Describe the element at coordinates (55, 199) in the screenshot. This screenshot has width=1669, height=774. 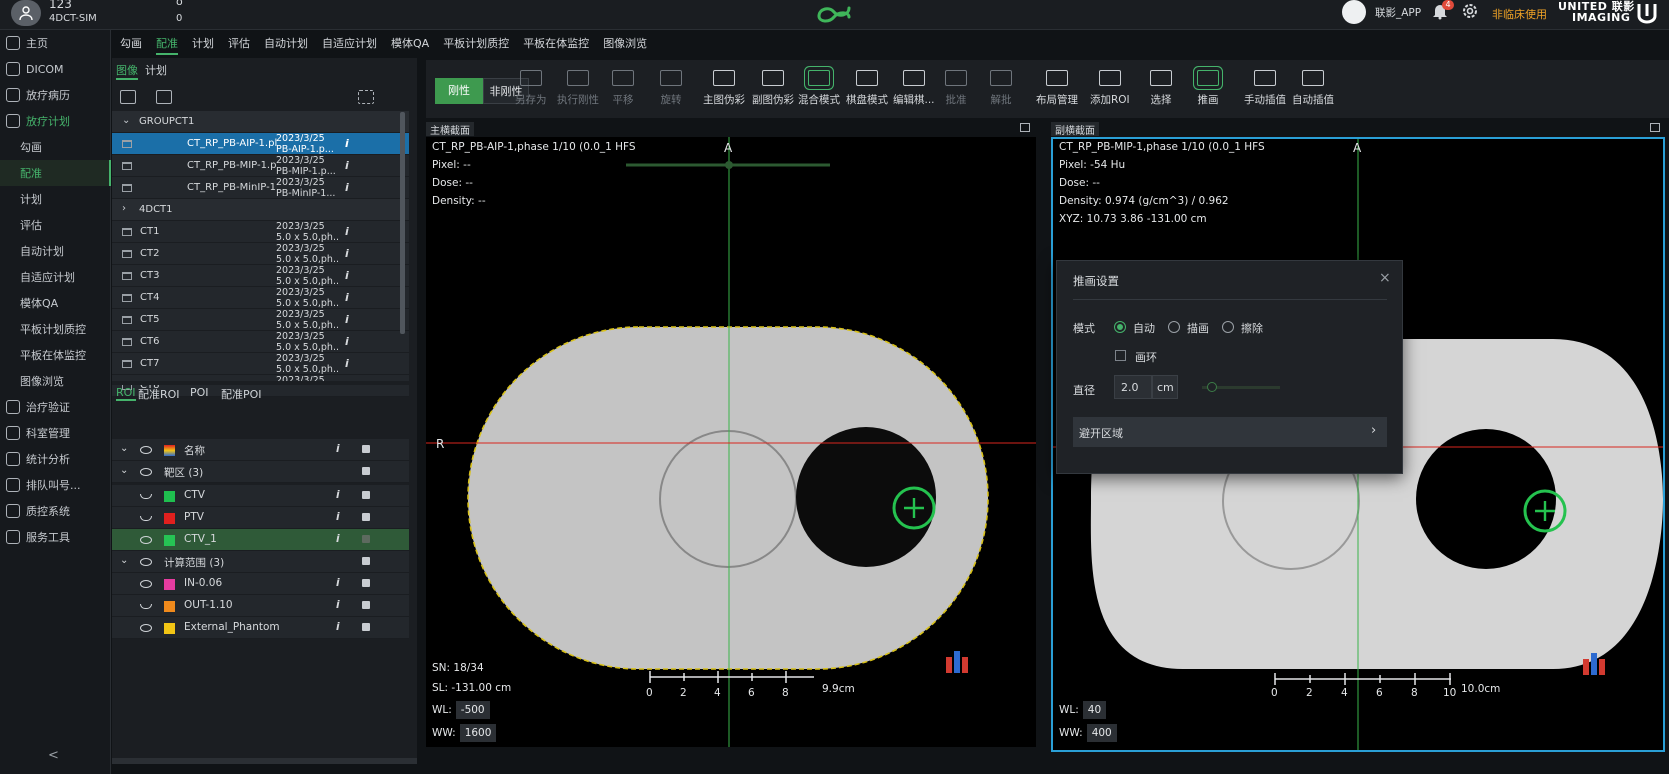
I see `sidebar-item-6: 计划` at that location.